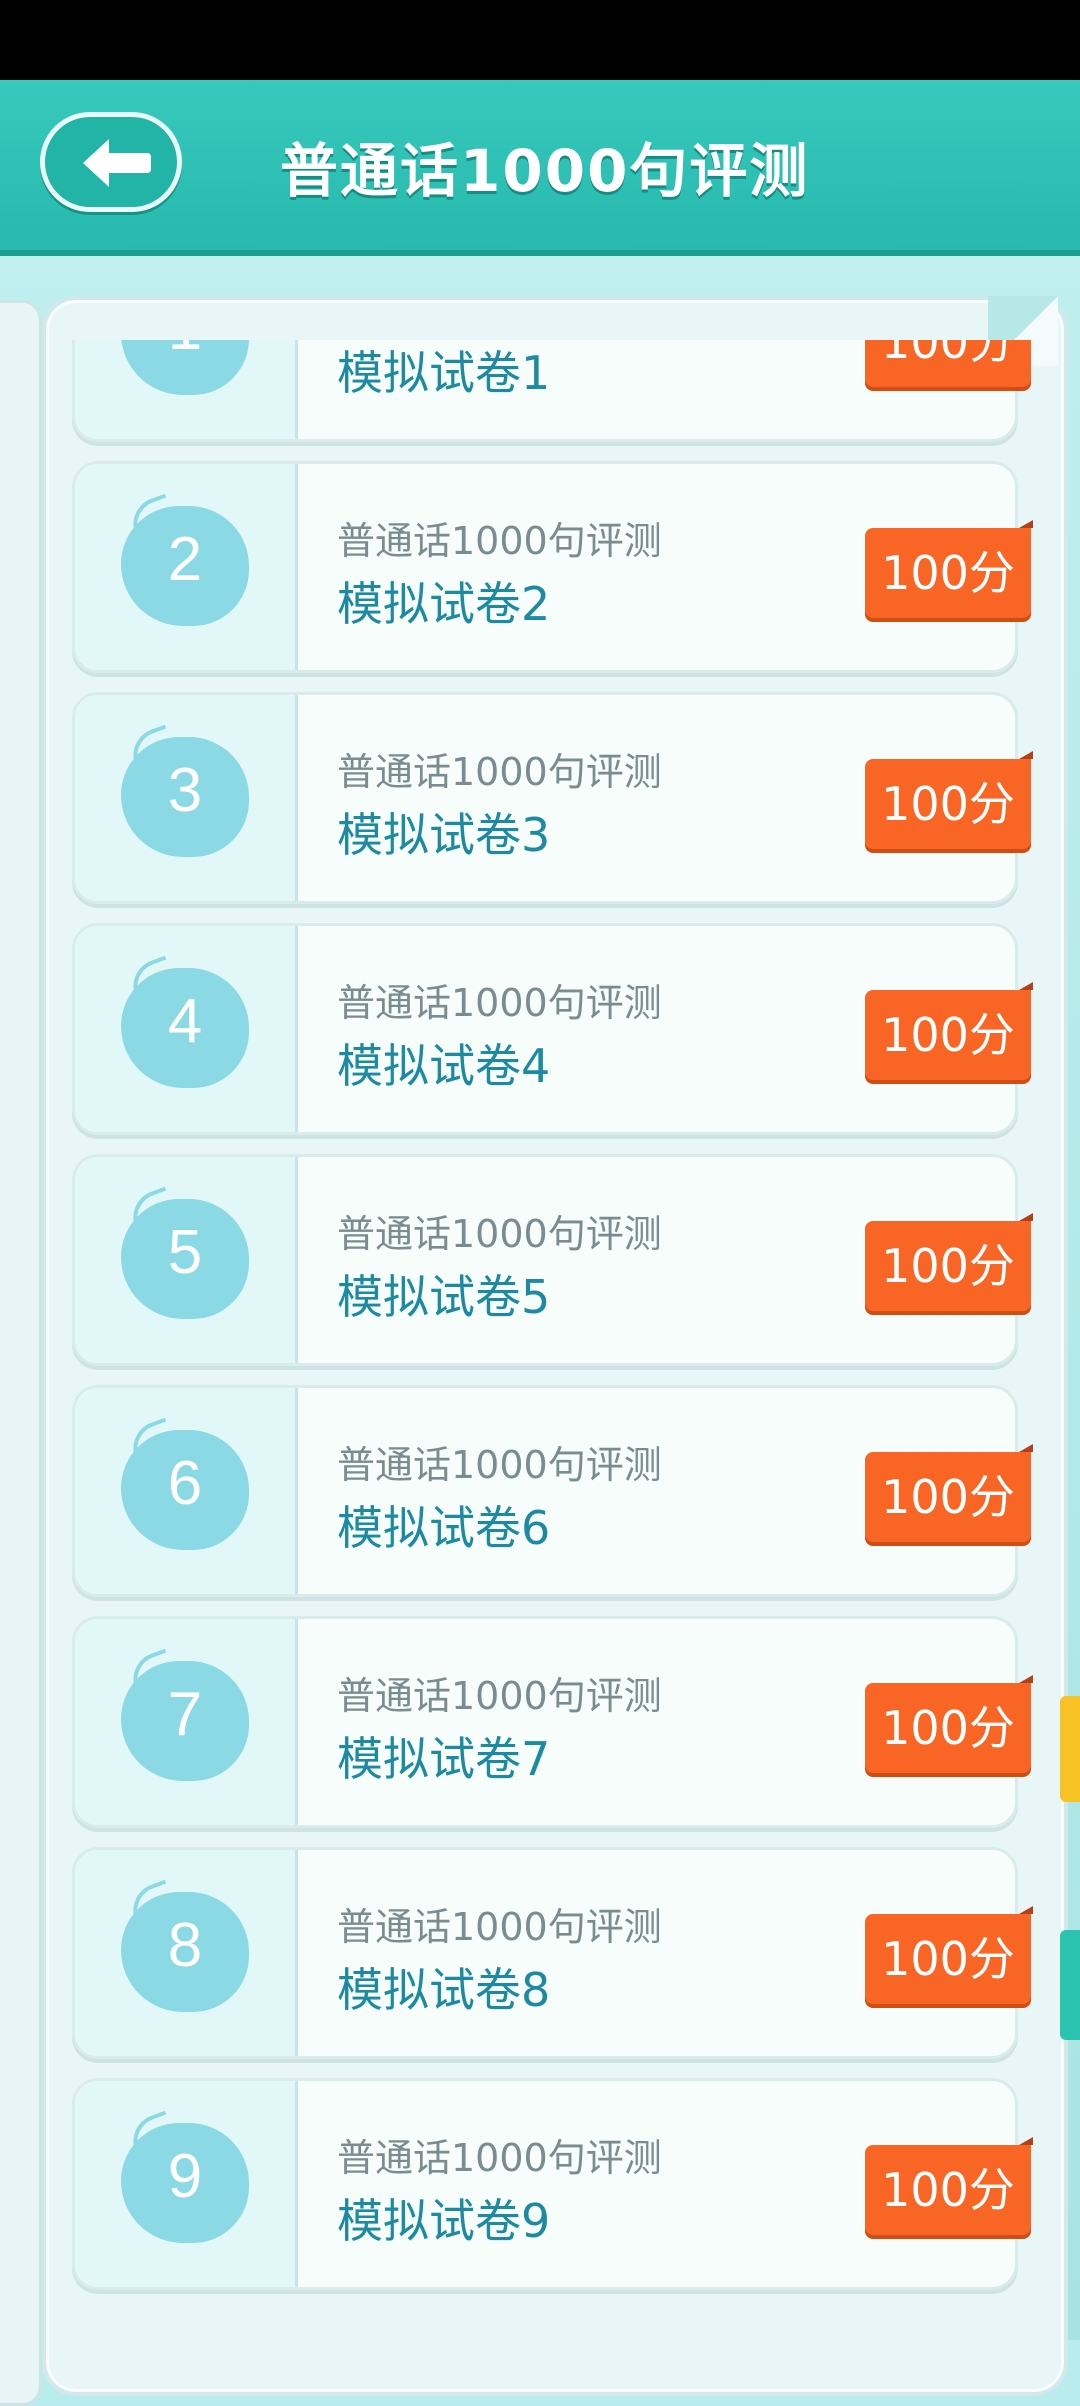 This screenshot has height=2406, width=1080. Describe the element at coordinates (551, 2184) in the screenshot. I see `exam-card: 9 普通话1000句评测模拟试卷9 100分` at that location.